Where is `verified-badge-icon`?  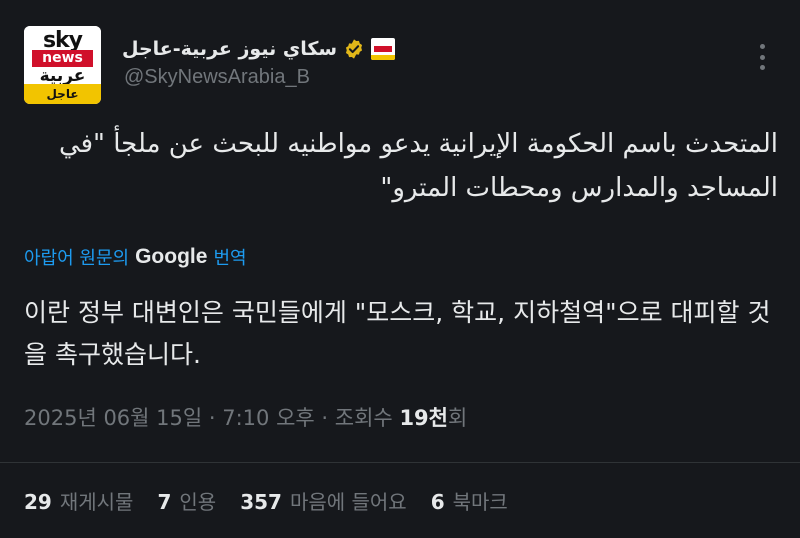 verified-badge-icon is located at coordinates (354, 49).